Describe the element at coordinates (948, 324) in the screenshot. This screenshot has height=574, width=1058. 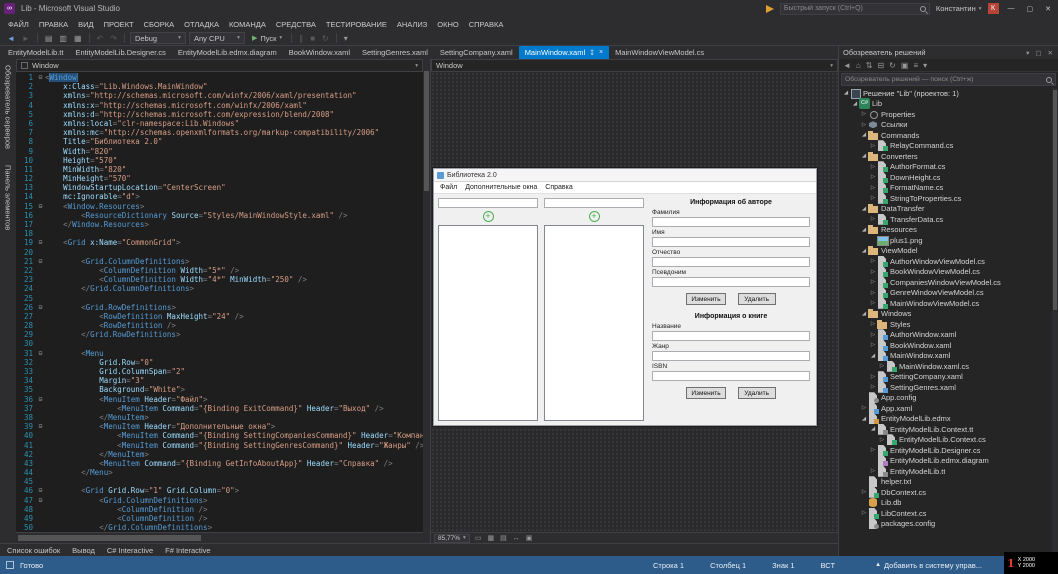
I see `tree-item: ▷ Styles` at that location.